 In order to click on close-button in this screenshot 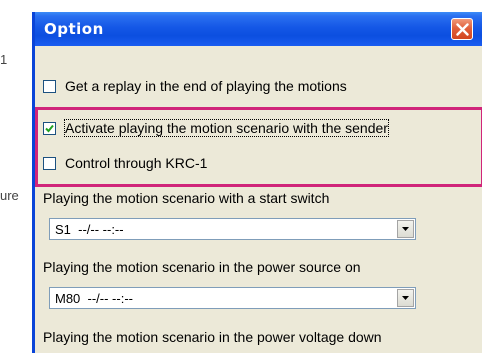, I will do `click(462, 29)`.